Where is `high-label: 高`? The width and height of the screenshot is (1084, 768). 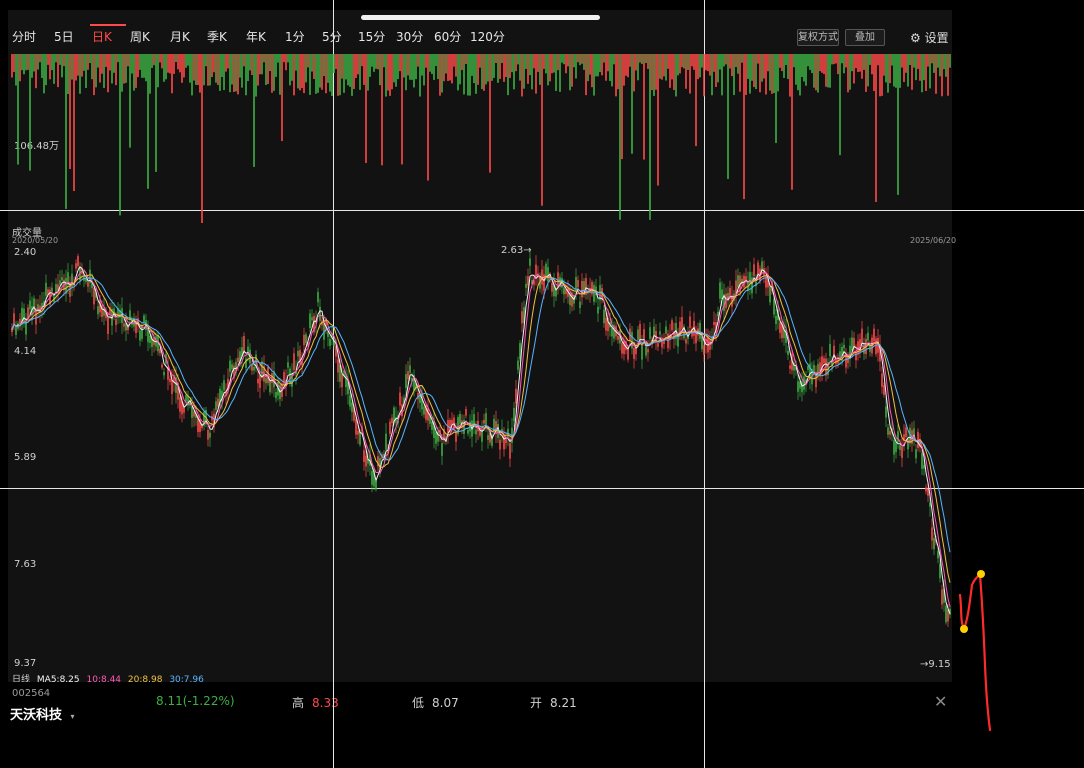 high-label: 高 is located at coordinates (298, 703).